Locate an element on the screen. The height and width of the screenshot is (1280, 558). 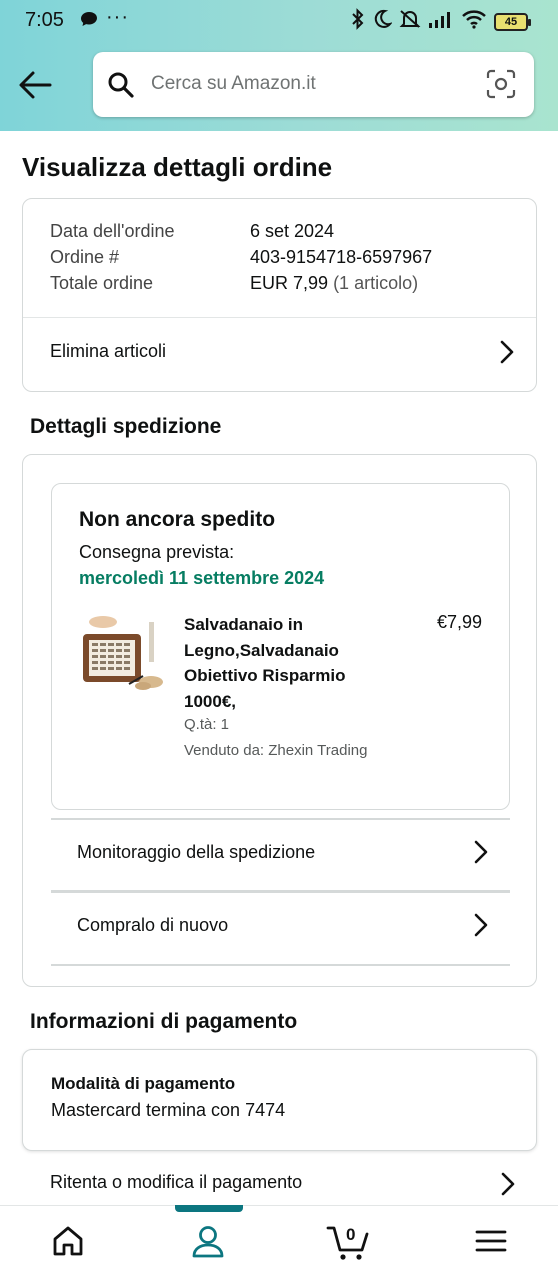
retry-payment-label: Ritenta o modifica il pagamento is located at coordinates (176, 1182).